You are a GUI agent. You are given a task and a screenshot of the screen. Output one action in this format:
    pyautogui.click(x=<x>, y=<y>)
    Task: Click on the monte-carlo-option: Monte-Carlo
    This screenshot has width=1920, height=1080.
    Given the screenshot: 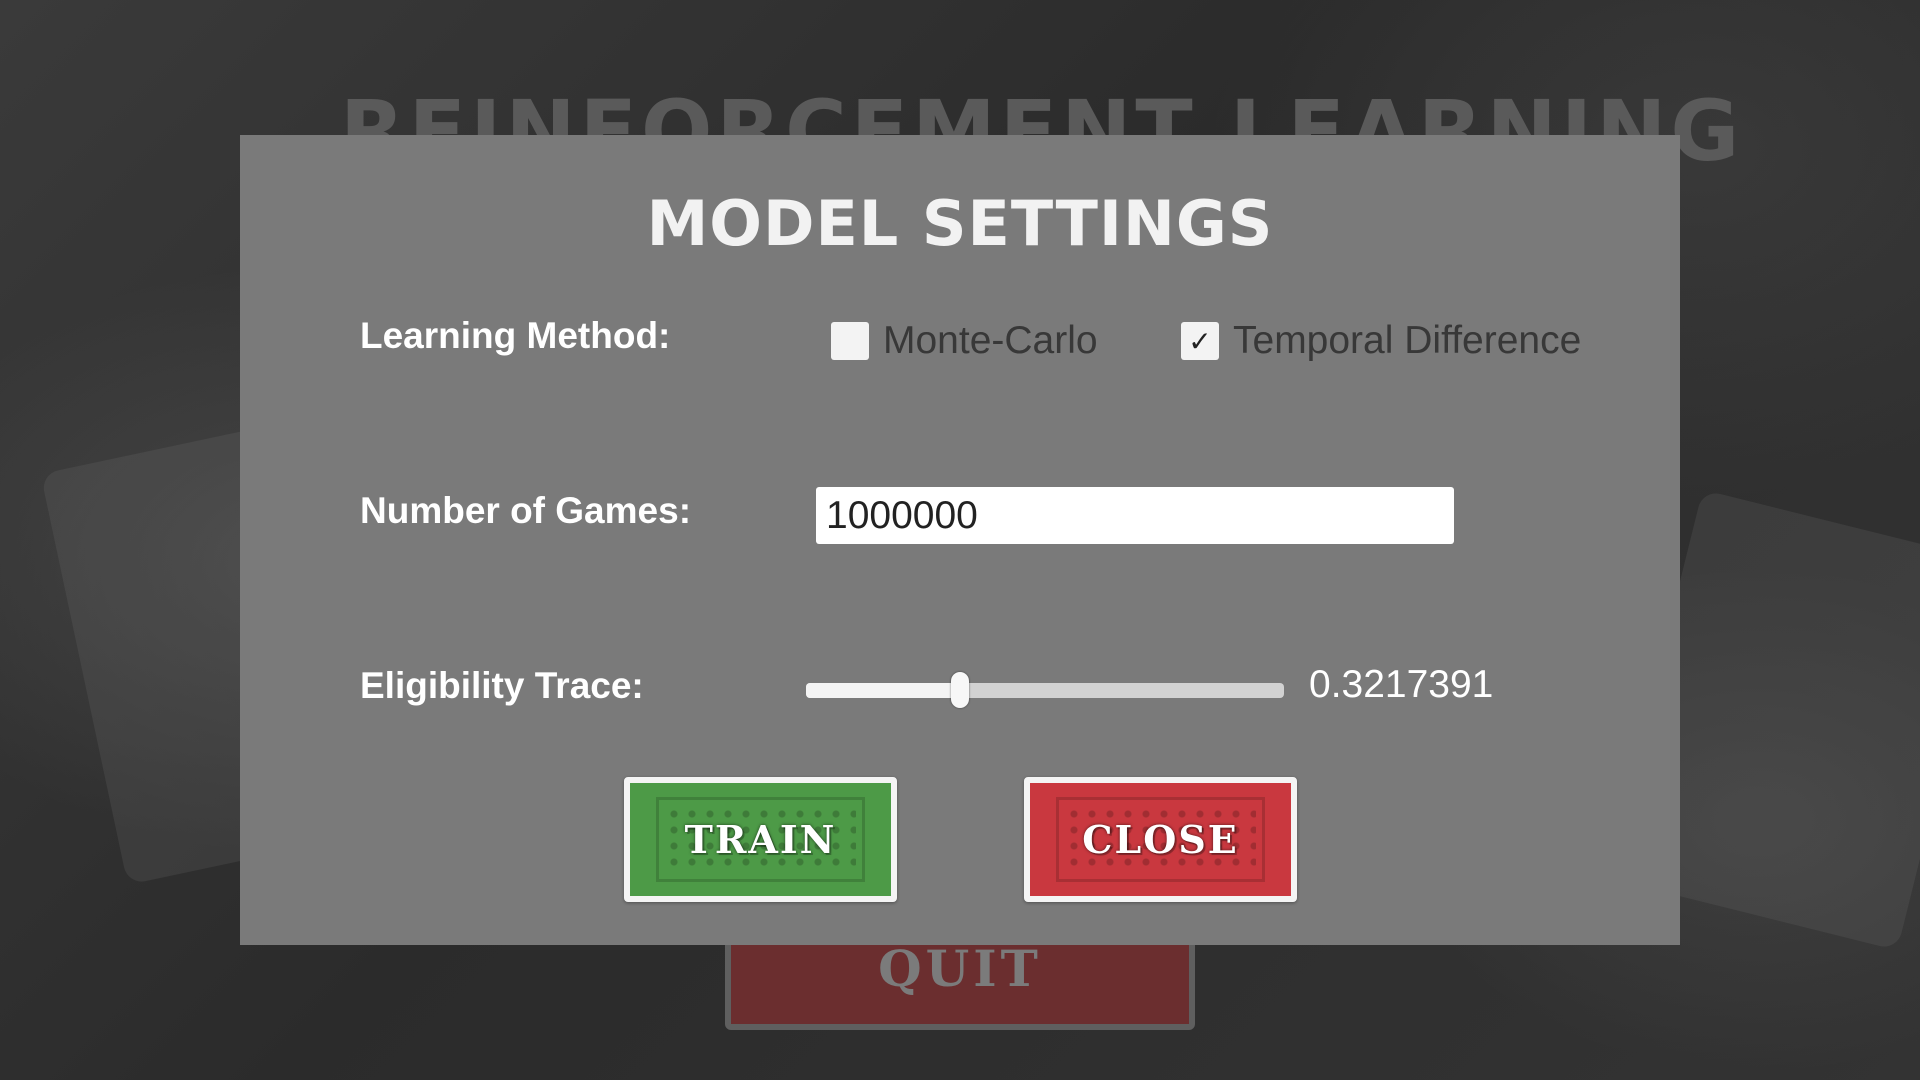 What is the action you would take?
    pyautogui.click(x=964, y=341)
    